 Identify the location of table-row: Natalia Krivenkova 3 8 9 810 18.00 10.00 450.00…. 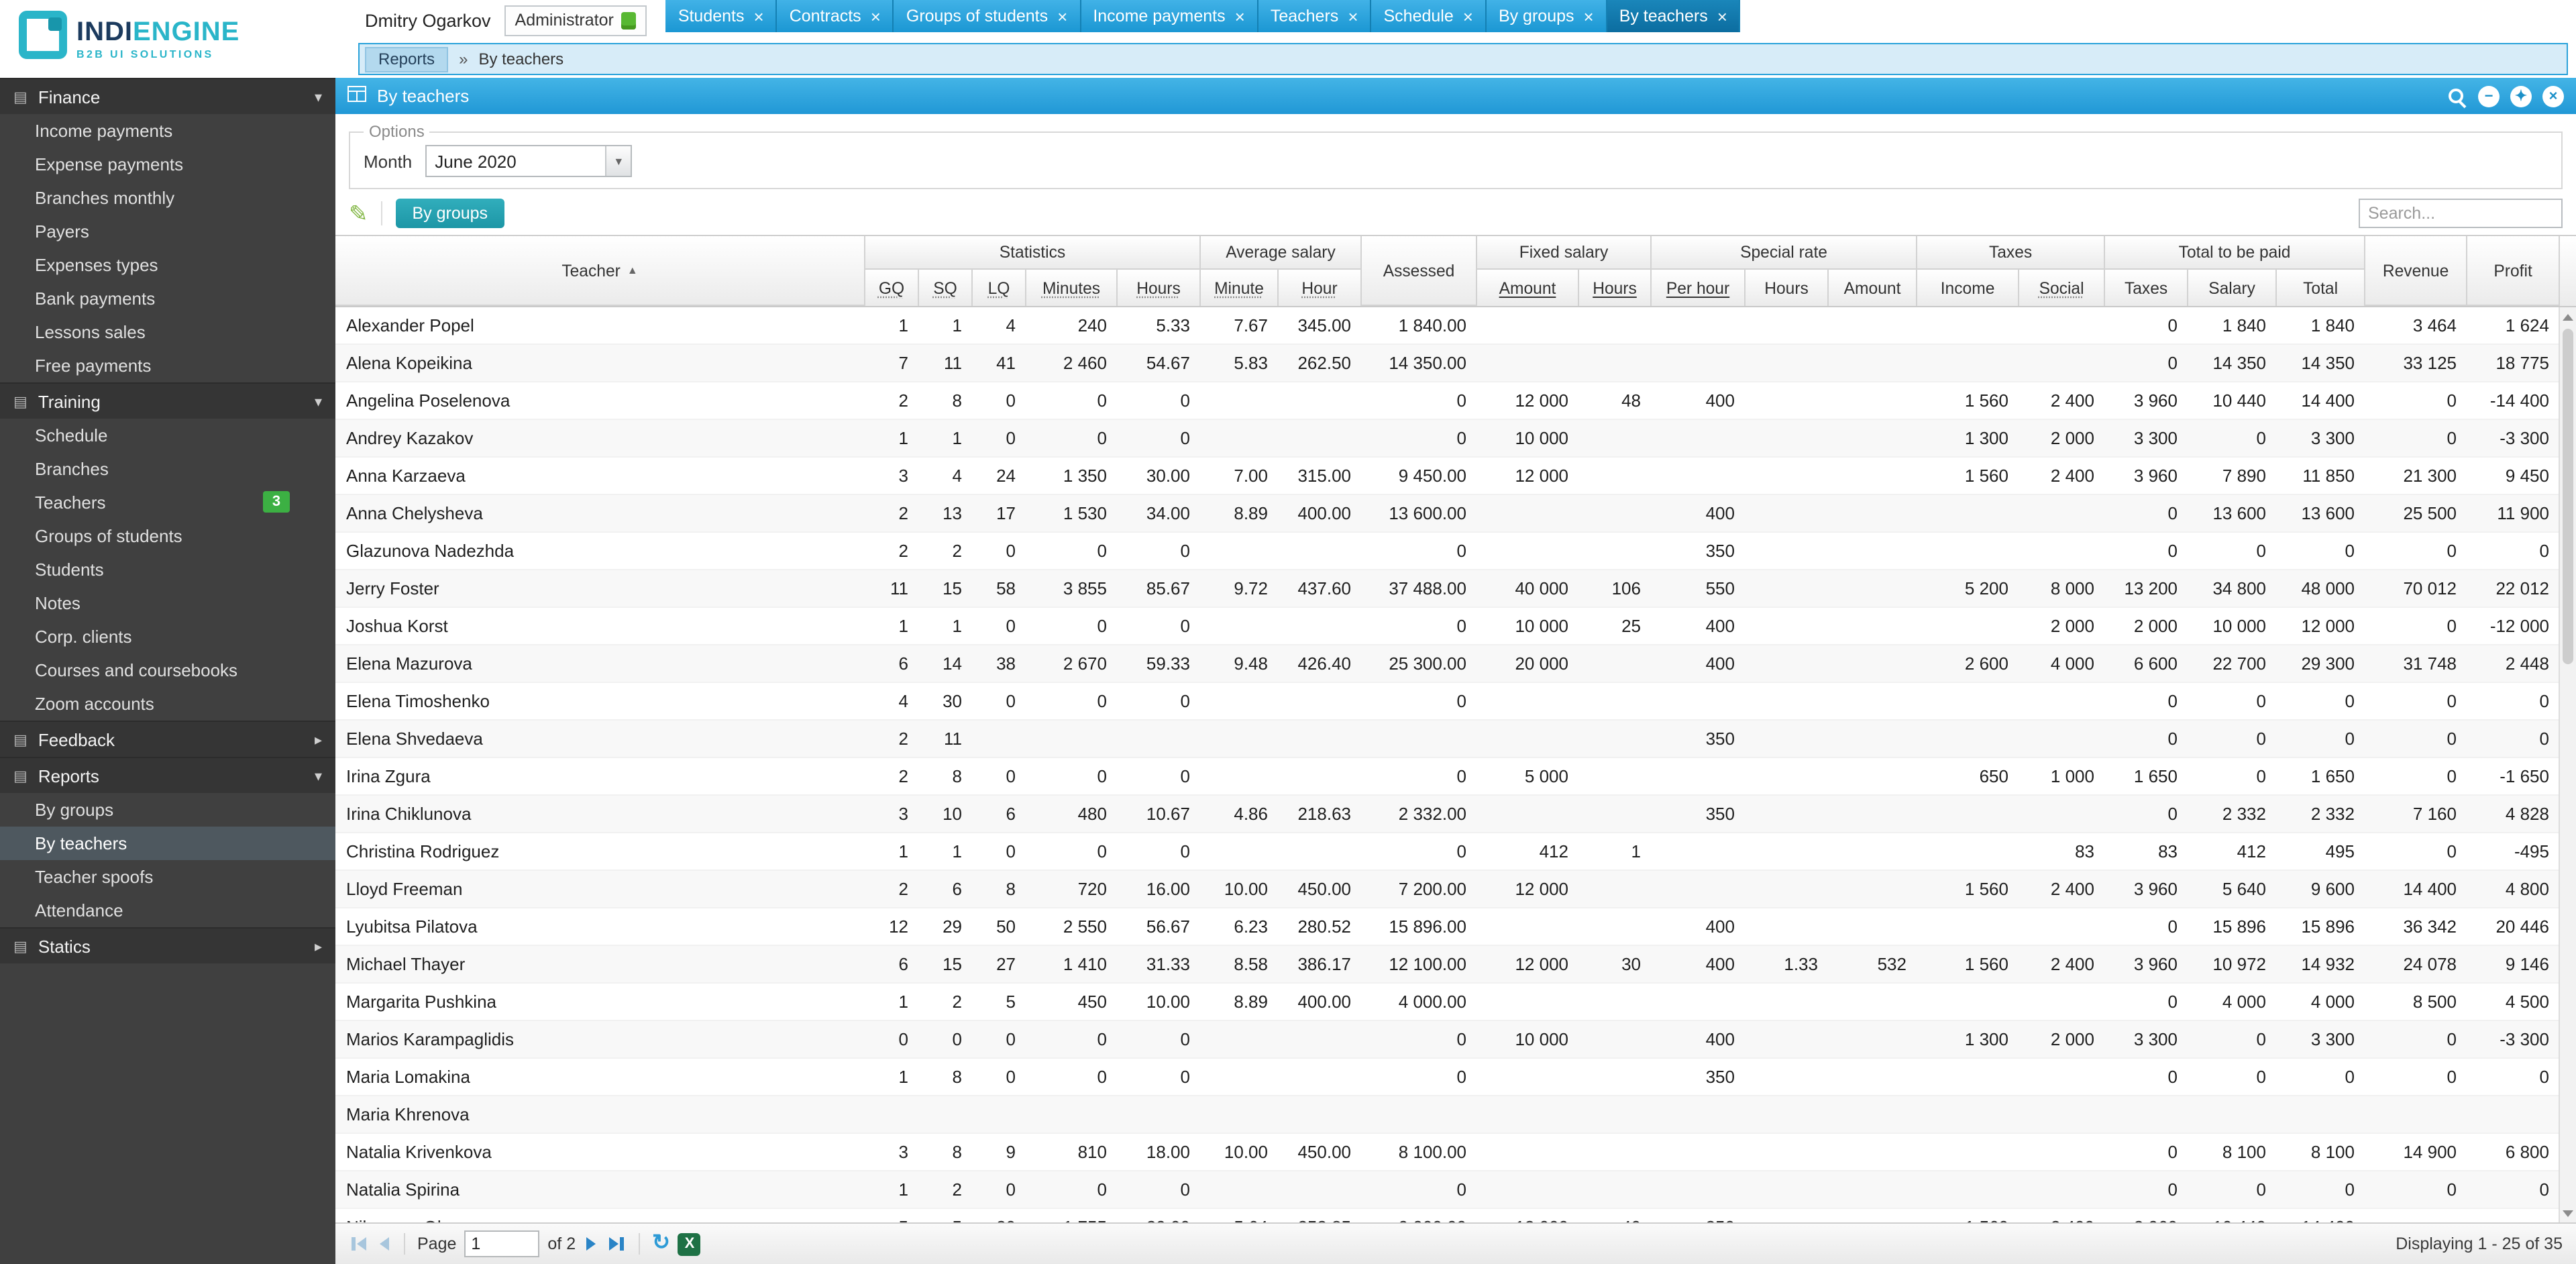
(1447, 1152).